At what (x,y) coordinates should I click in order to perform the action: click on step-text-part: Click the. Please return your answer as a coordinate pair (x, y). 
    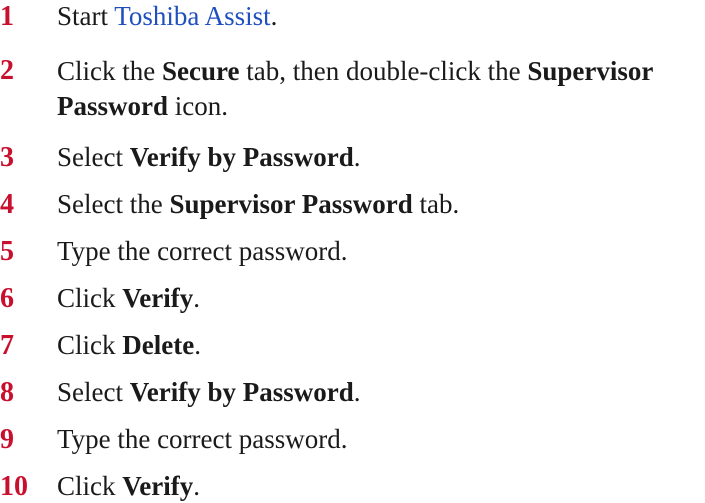
    Looking at the image, I should click on (109, 71).